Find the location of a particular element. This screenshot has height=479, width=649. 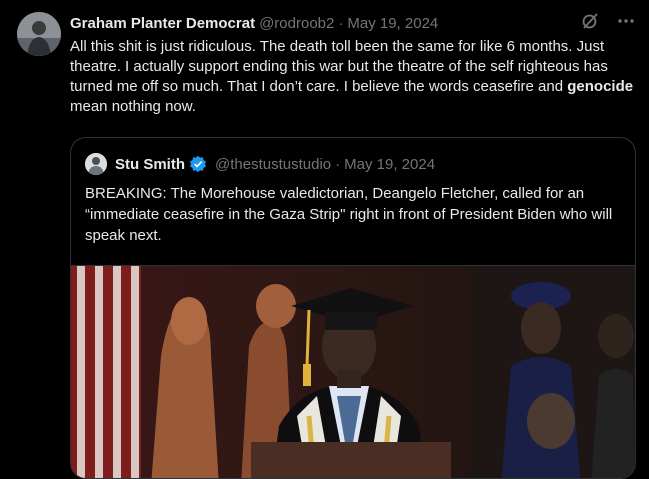

author-avatar is located at coordinates (39, 34).